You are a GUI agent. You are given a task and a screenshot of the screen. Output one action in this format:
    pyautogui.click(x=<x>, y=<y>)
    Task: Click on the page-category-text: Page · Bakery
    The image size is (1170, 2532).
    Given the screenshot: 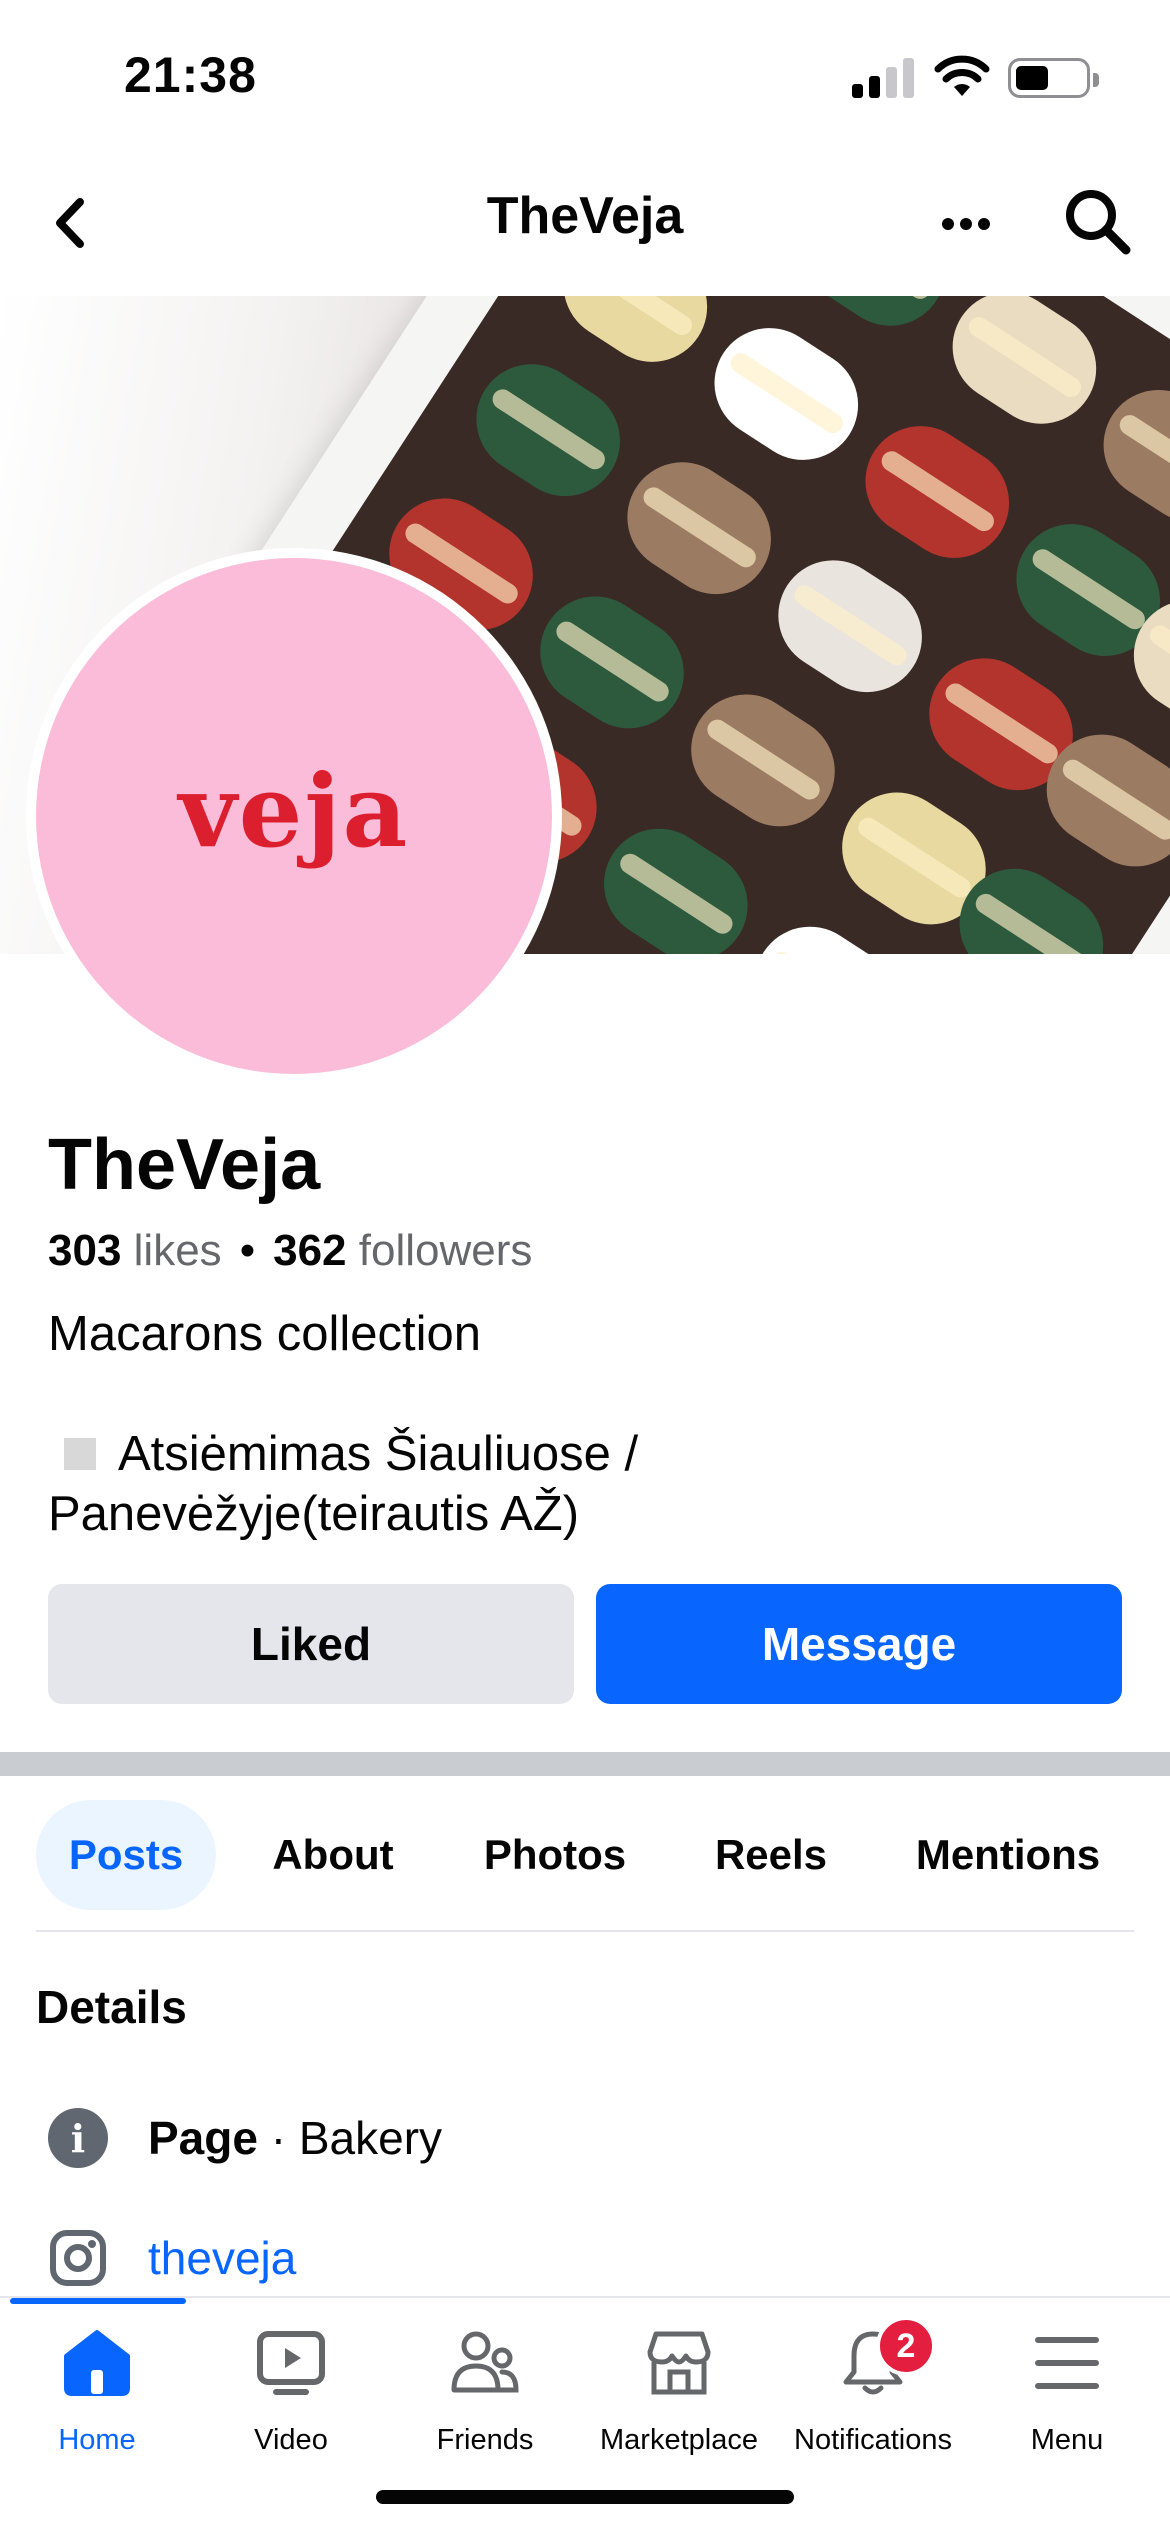 What is the action you would take?
    pyautogui.click(x=295, y=2138)
    